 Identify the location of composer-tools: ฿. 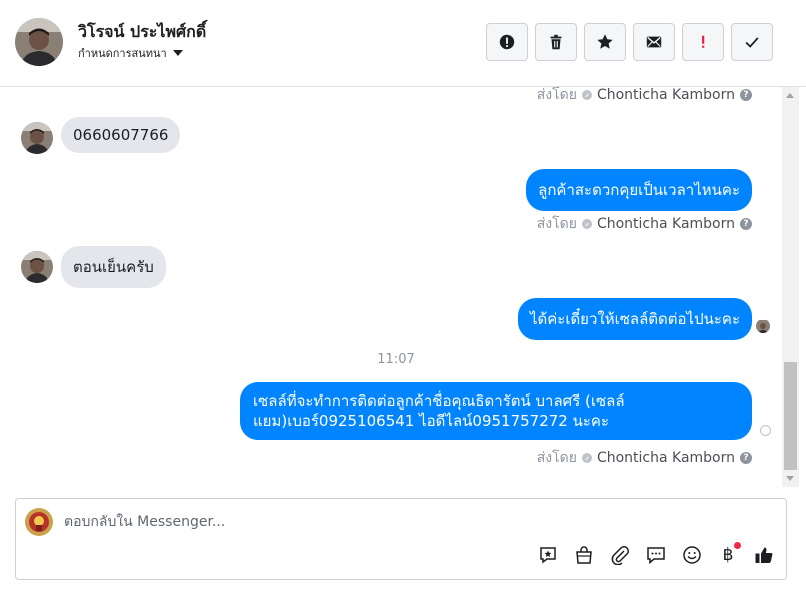
(656, 554).